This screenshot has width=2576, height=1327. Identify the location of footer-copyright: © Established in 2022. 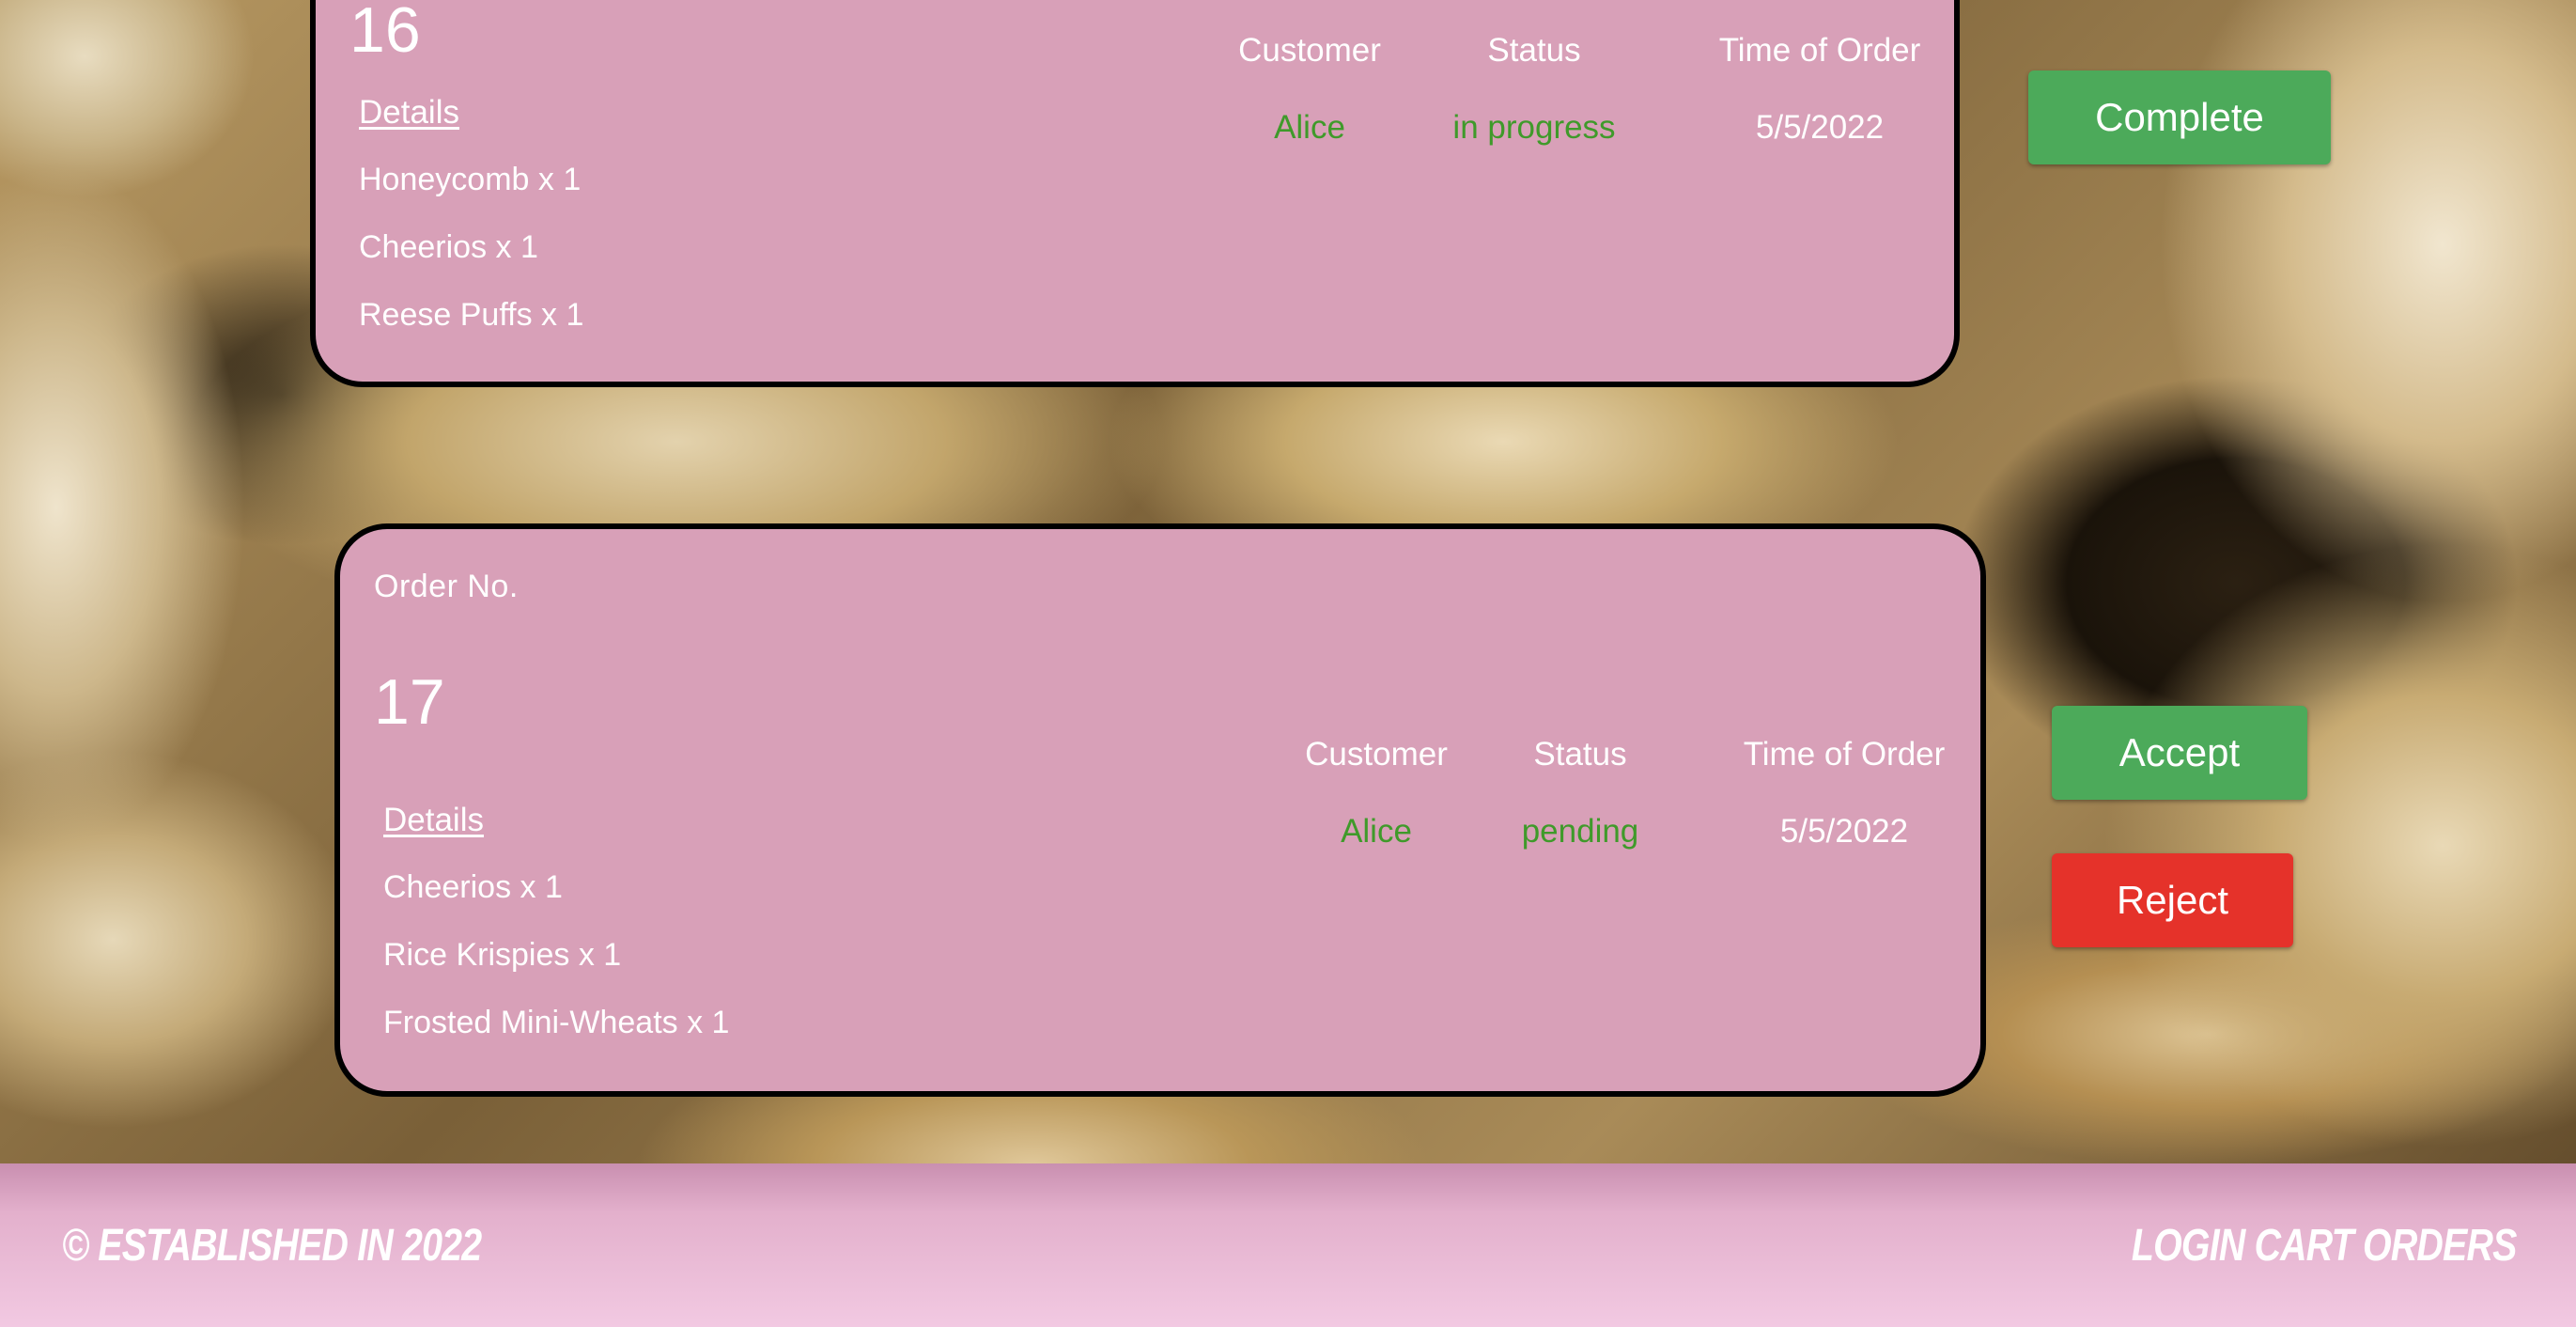
(272, 1246).